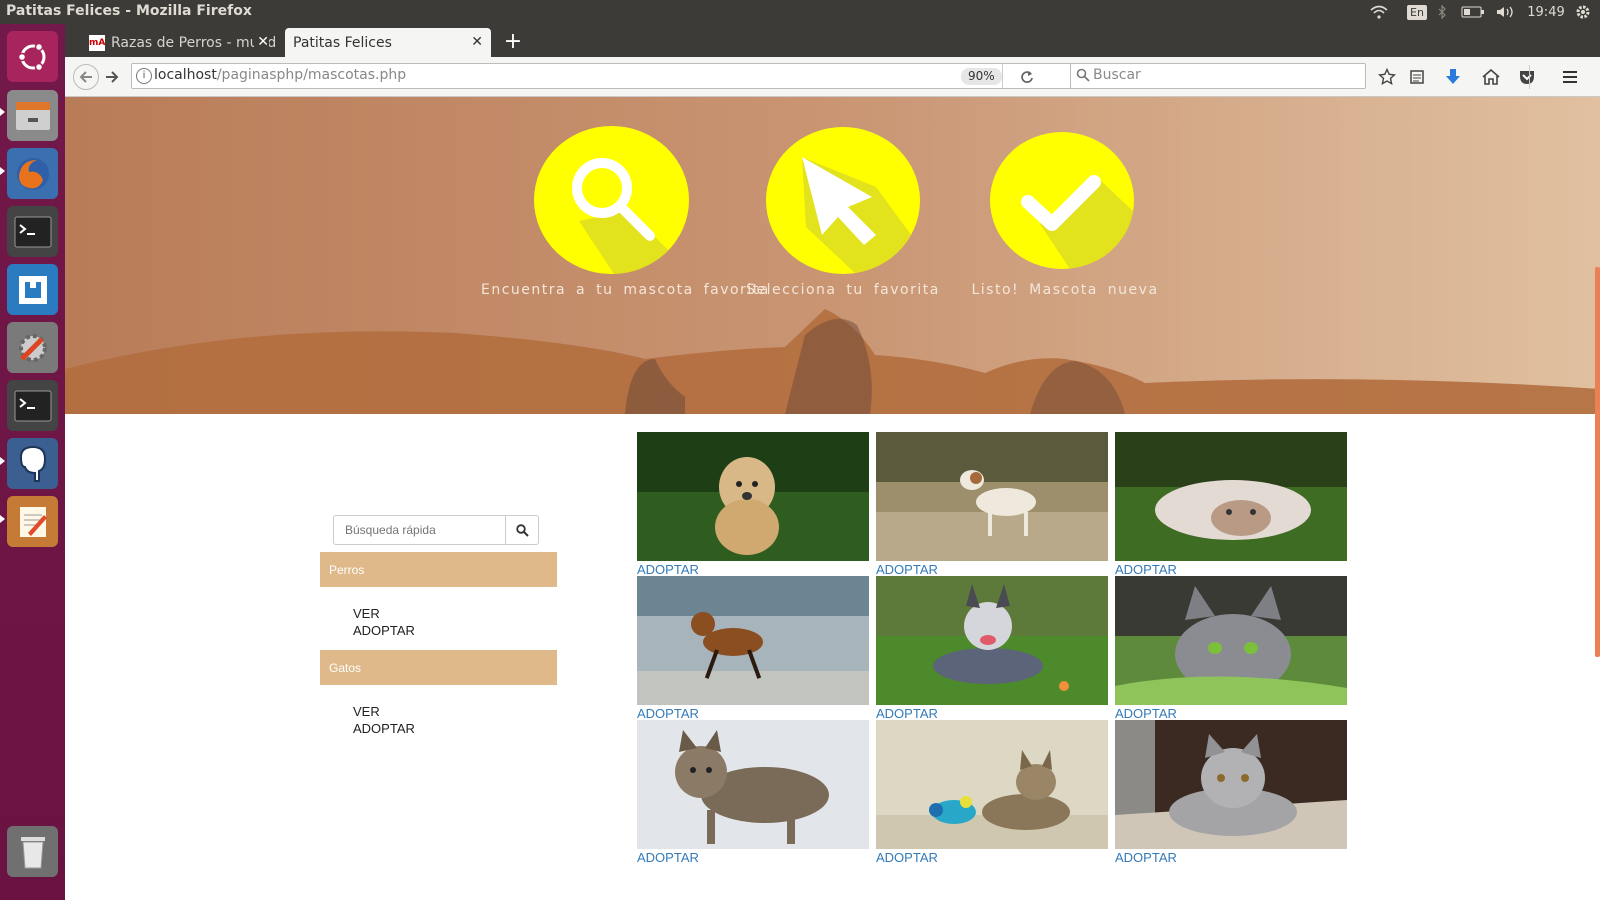 The image size is (1600, 900). Describe the element at coordinates (1506, 12) in the screenshot. I see `volume-icon` at that location.